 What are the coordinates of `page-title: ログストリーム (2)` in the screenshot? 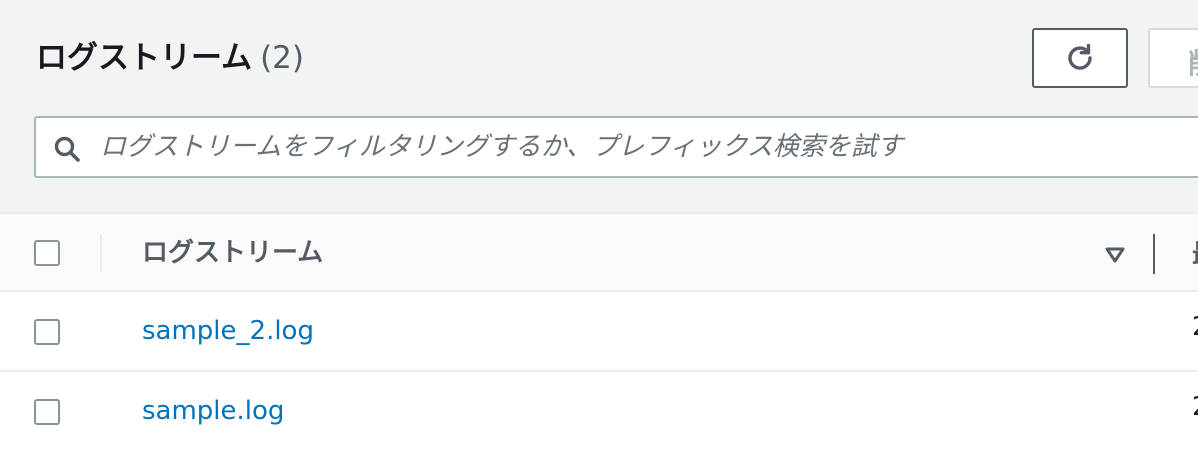 It's located at (170, 58).